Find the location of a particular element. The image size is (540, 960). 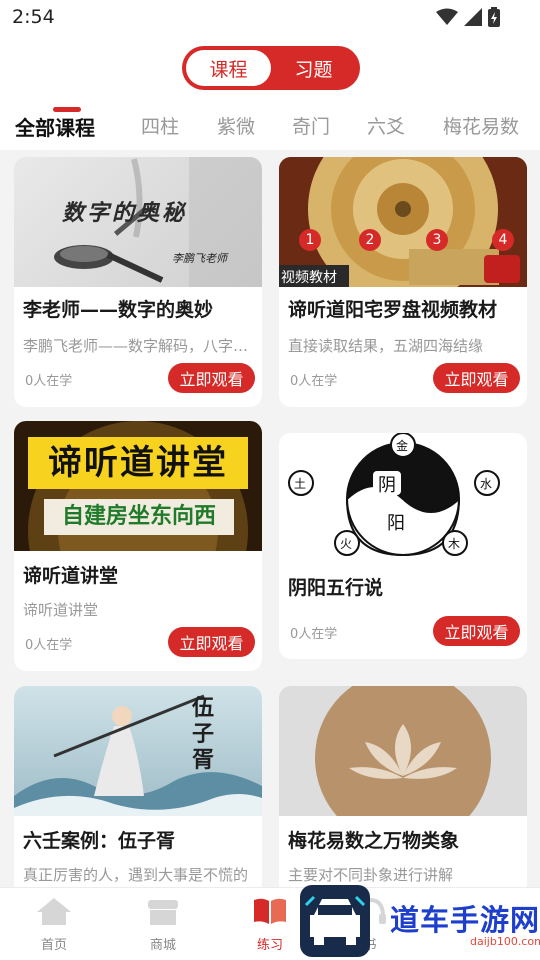

course-card: 谛听道讲堂 自建房坐东向西 谛听道讲堂 谛听道讲堂 0人在学 立即观看 is located at coordinates (138, 546).